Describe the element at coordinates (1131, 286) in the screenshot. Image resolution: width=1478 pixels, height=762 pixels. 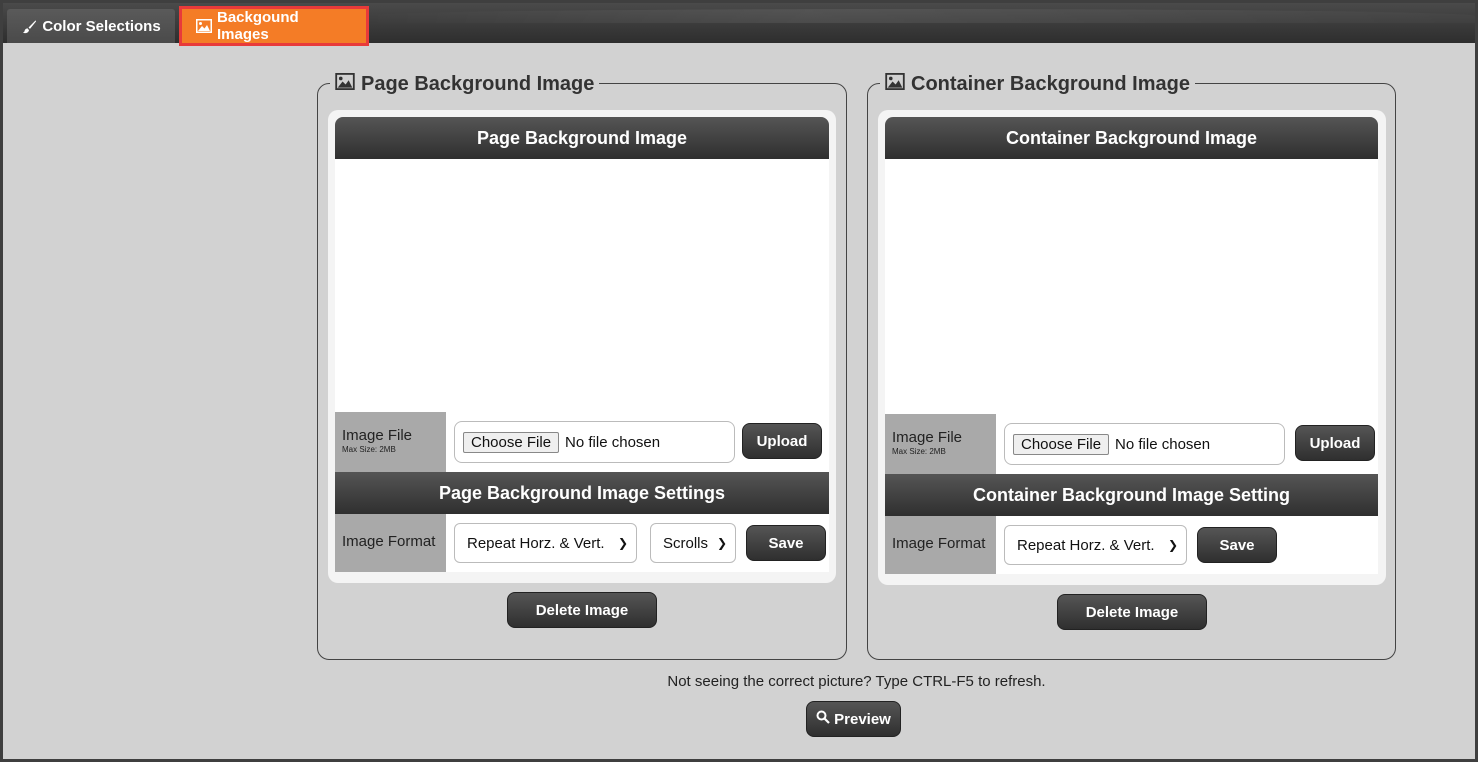
I see `container-background-preview` at that location.